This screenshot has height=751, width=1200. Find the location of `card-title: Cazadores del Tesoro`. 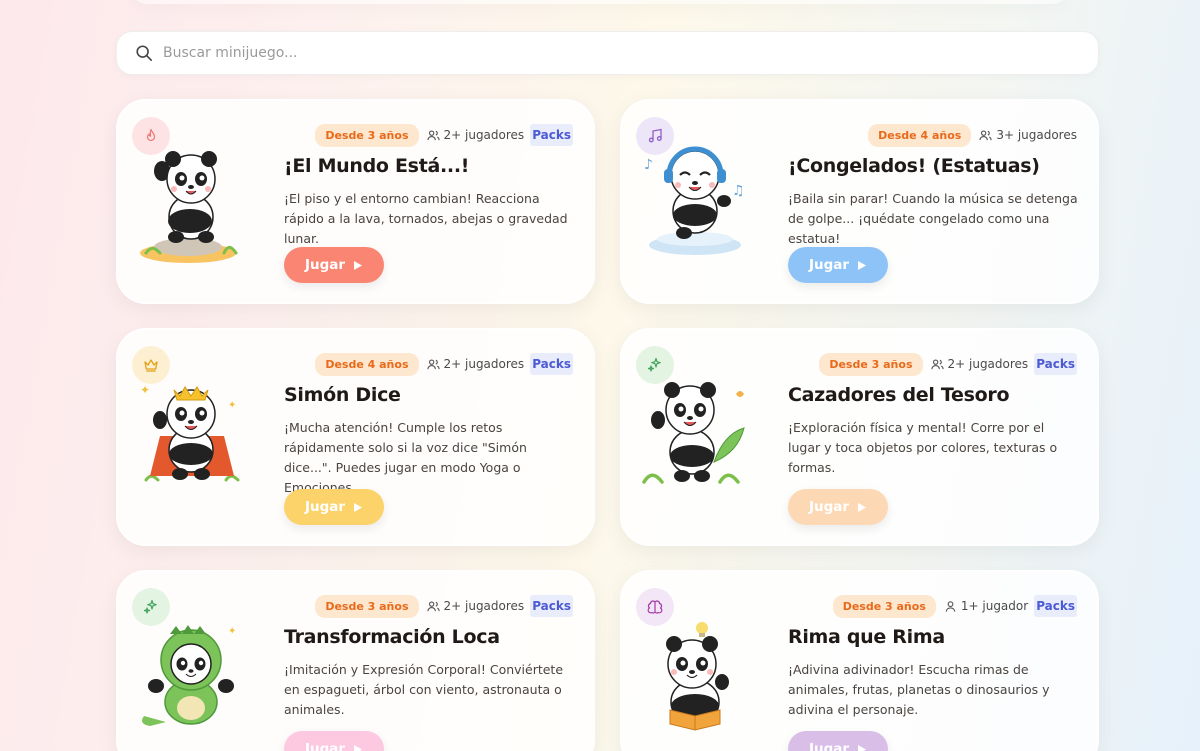

card-title: Cazadores del Tesoro is located at coordinates (899, 395).